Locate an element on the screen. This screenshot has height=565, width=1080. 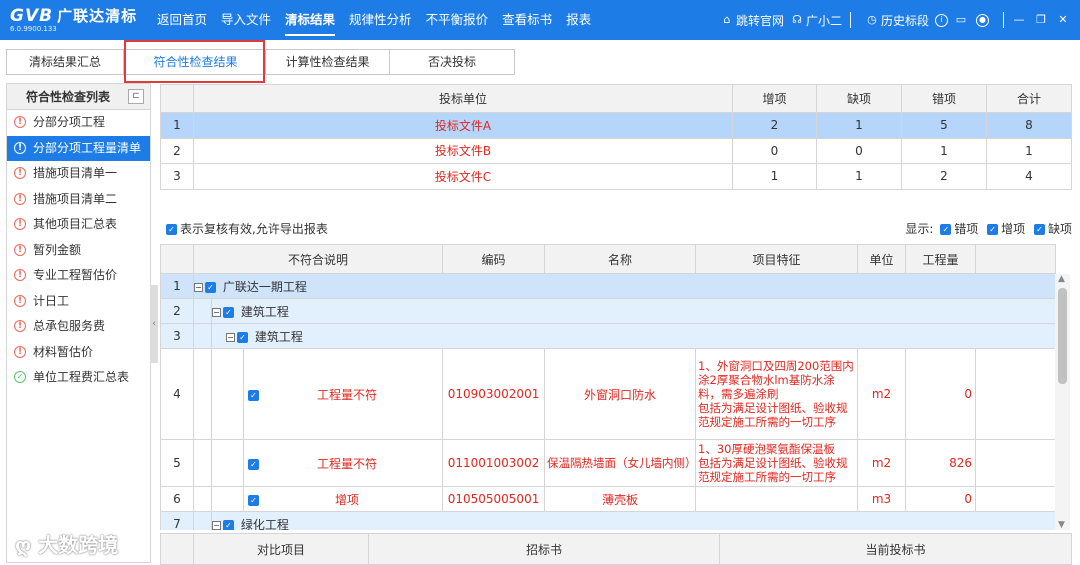
list-item: ! 措施项目清单二 is located at coordinates (78, 200).